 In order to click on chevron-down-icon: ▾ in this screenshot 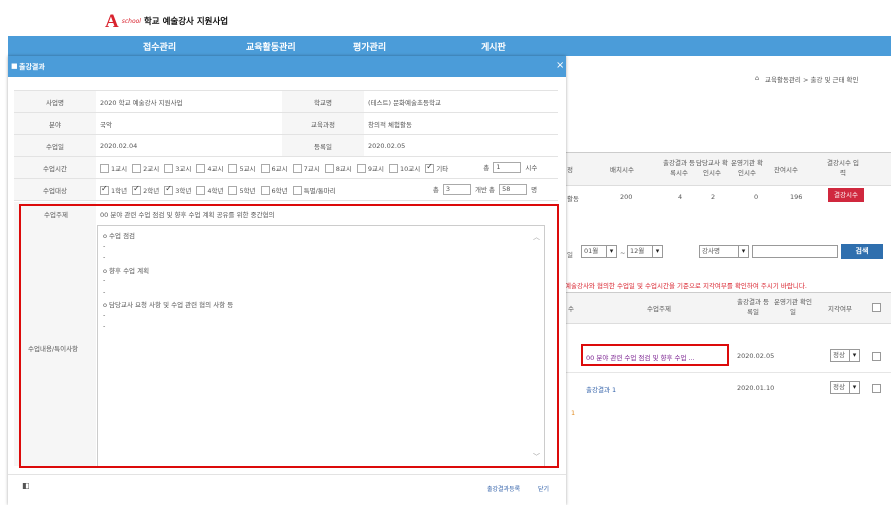, I will do `click(854, 387)`.